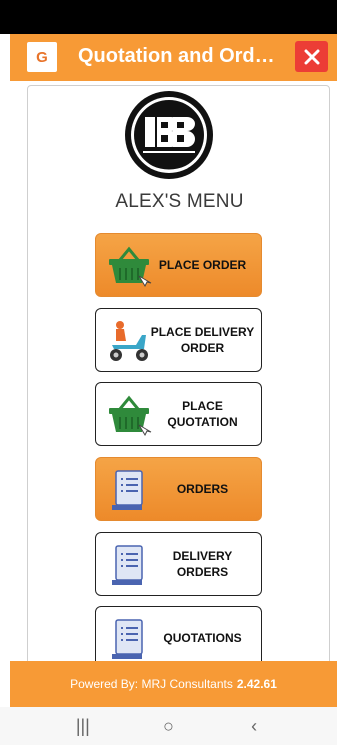 The image size is (337, 745). Describe the element at coordinates (202, 340) in the screenshot. I see `place-delivery-order-label: PLACE DELIVERY ORDER` at that location.